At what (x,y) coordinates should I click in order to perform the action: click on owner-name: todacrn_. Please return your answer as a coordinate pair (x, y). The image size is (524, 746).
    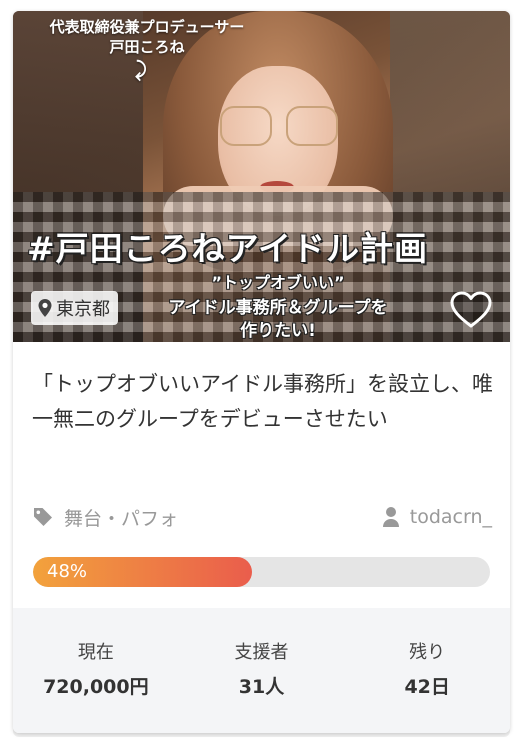
    Looking at the image, I should click on (450, 517).